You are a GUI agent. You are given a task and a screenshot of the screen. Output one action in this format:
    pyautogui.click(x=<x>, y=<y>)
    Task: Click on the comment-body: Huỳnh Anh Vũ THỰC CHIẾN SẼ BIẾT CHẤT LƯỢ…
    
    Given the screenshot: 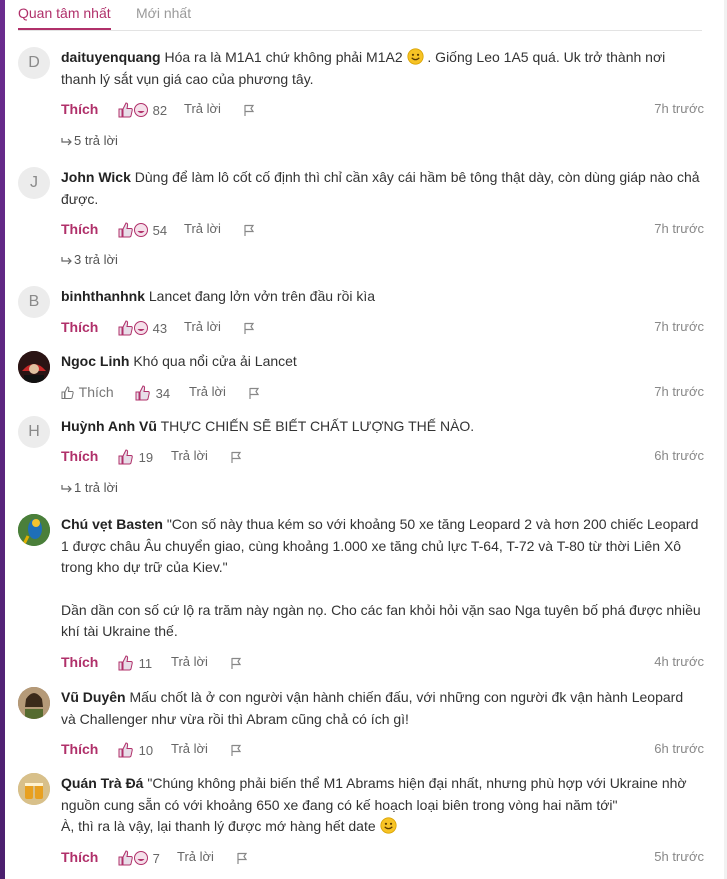 What is the action you would take?
    pyautogui.click(x=381, y=427)
    